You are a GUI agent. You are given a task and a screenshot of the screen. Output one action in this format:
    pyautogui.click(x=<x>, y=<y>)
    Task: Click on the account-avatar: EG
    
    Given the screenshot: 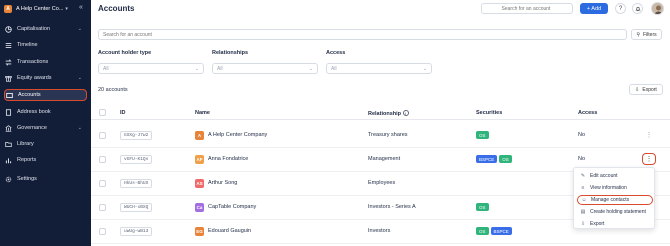 What is the action you would take?
    pyautogui.click(x=199, y=231)
    